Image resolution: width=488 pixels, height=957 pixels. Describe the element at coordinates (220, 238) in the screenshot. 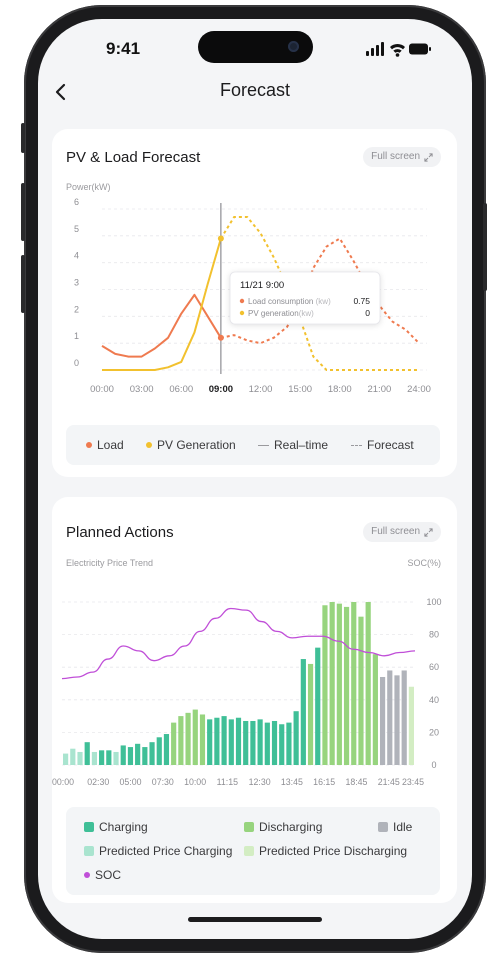

I see `realtime-point` at that location.